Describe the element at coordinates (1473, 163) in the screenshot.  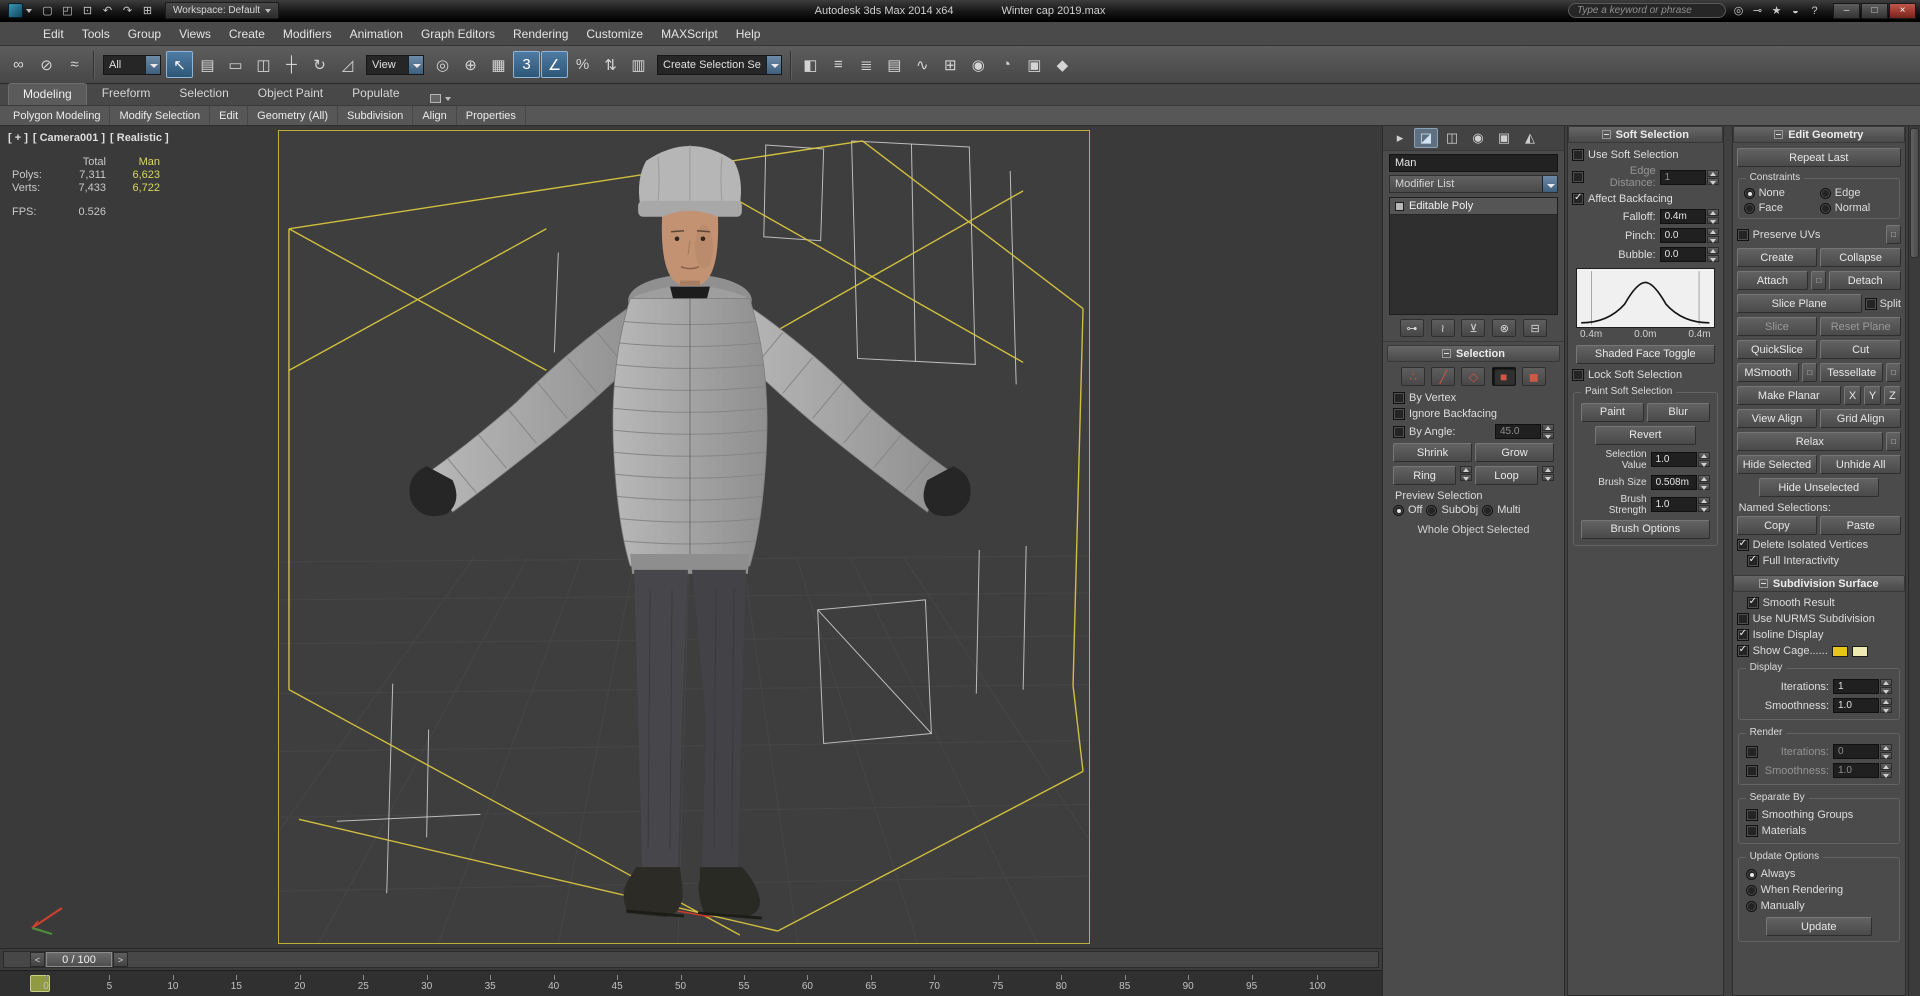
I see `object-name-field: Man` at that location.